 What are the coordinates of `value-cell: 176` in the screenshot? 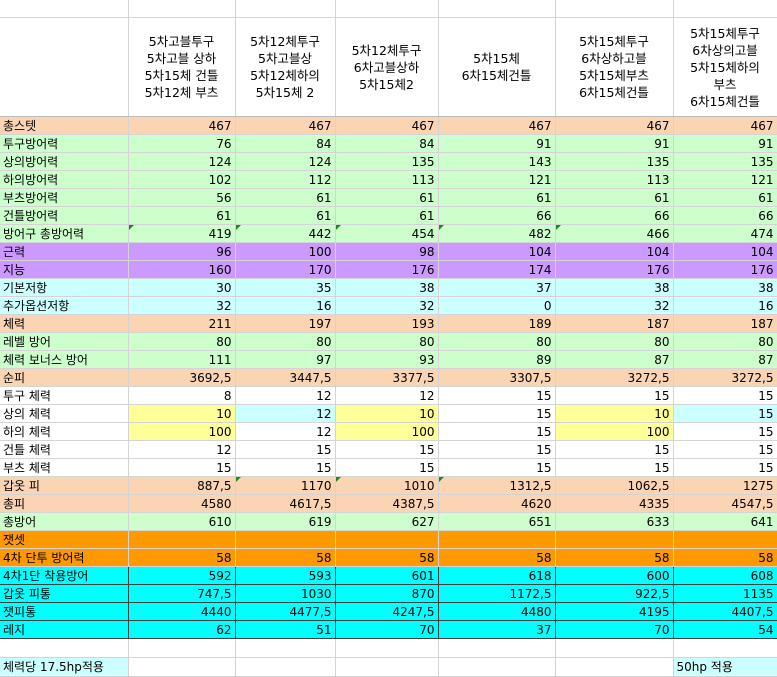 It's located at (614, 269).